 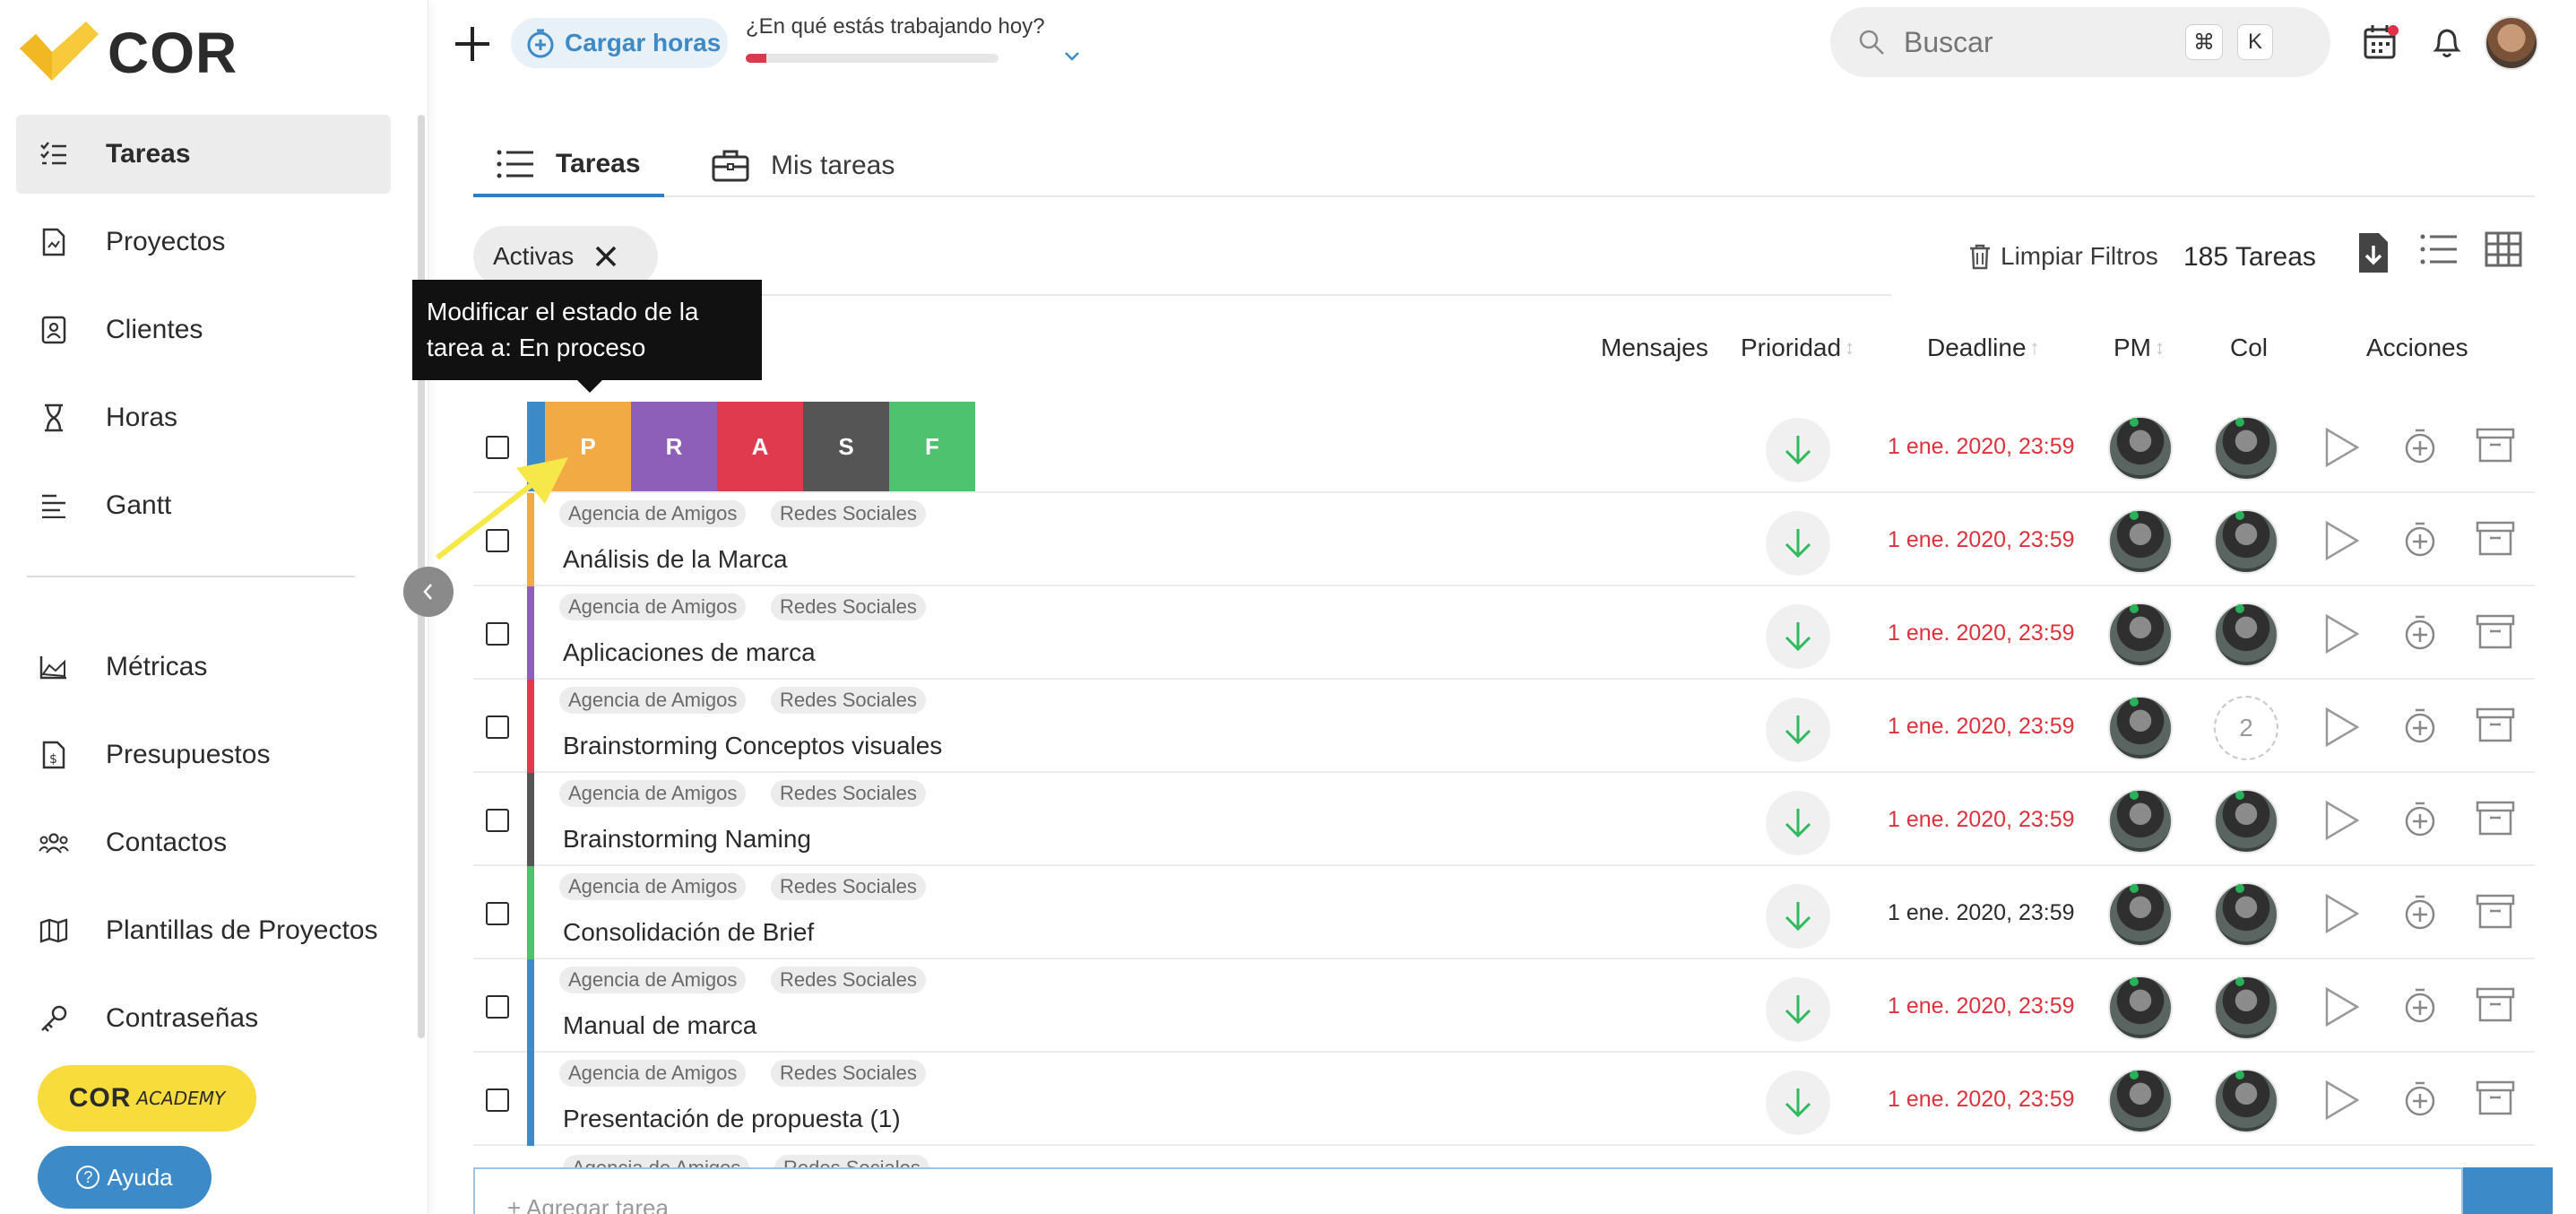 What do you see at coordinates (732, 1119) in the screenshot?
I see `task-name: Presentación de propuesta (1)` at bounding box center [732, 1119].